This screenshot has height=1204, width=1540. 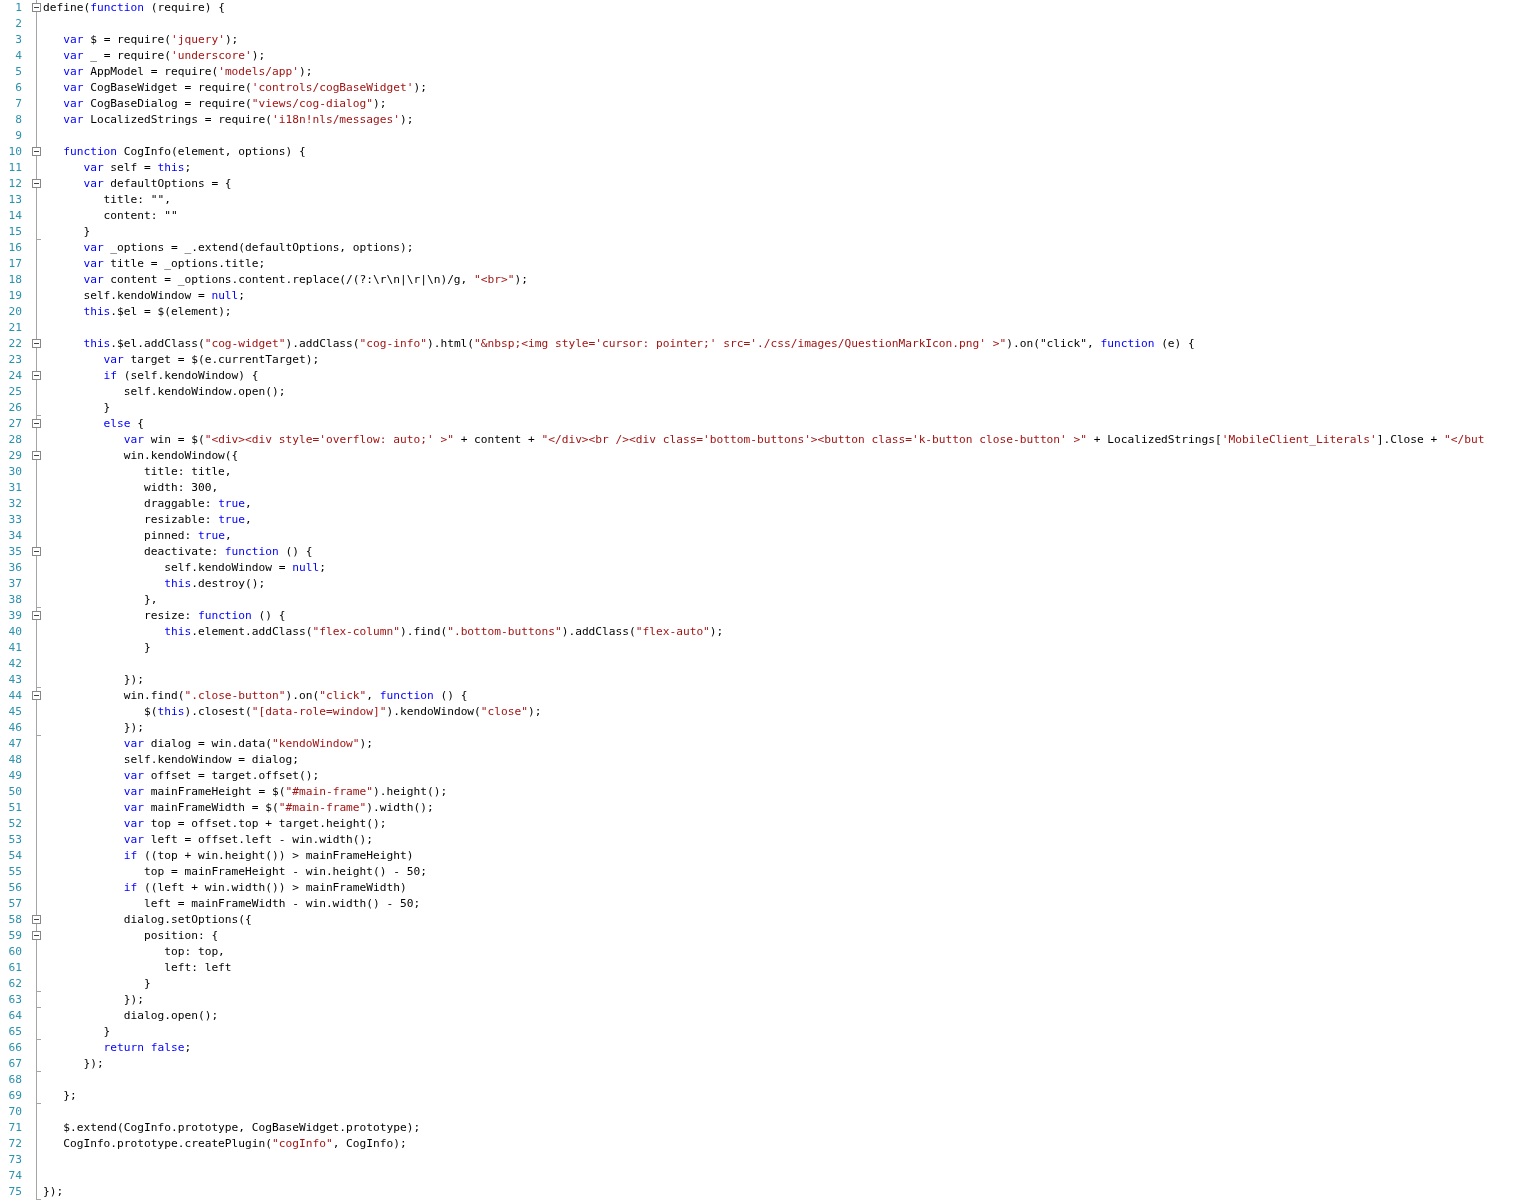 I want to click on code-line: win.kendoWindow({, so click(x=180, y=456).